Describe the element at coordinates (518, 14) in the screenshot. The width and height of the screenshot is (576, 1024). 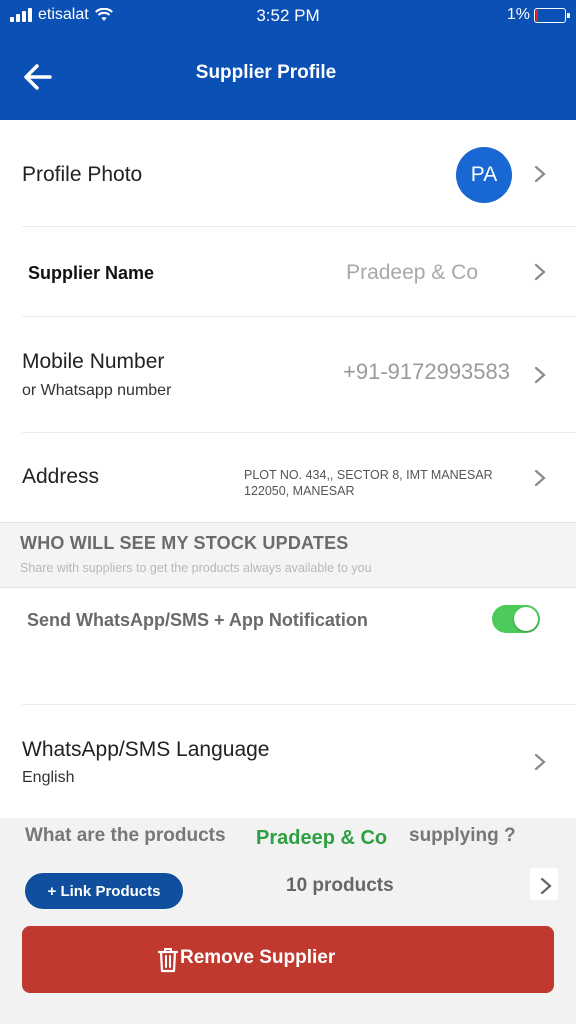
I see `battery-percent: 1%` at that location.